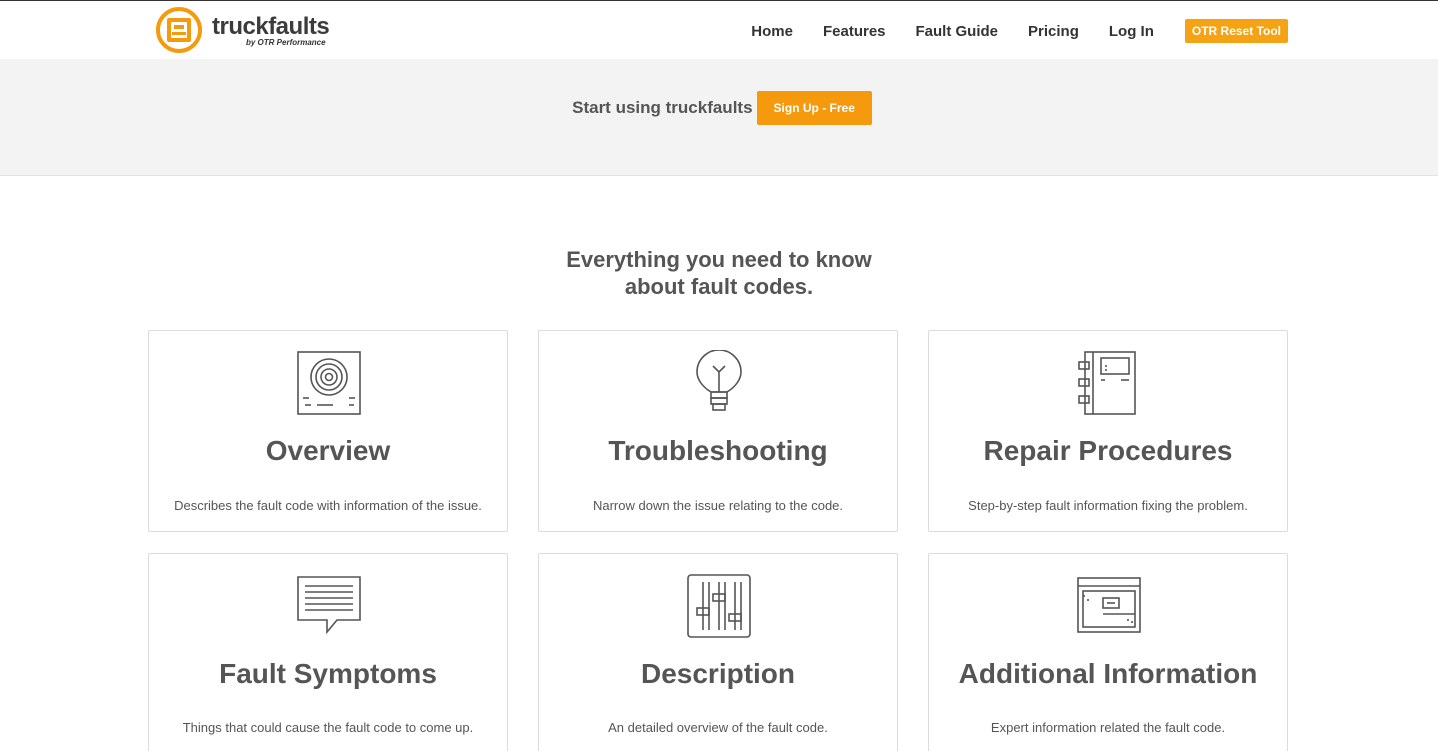 Image resolution: width=1438 pixels, height=751 pixels. I want to click on signup-button: Sign Up - Free, so click(814, 108).